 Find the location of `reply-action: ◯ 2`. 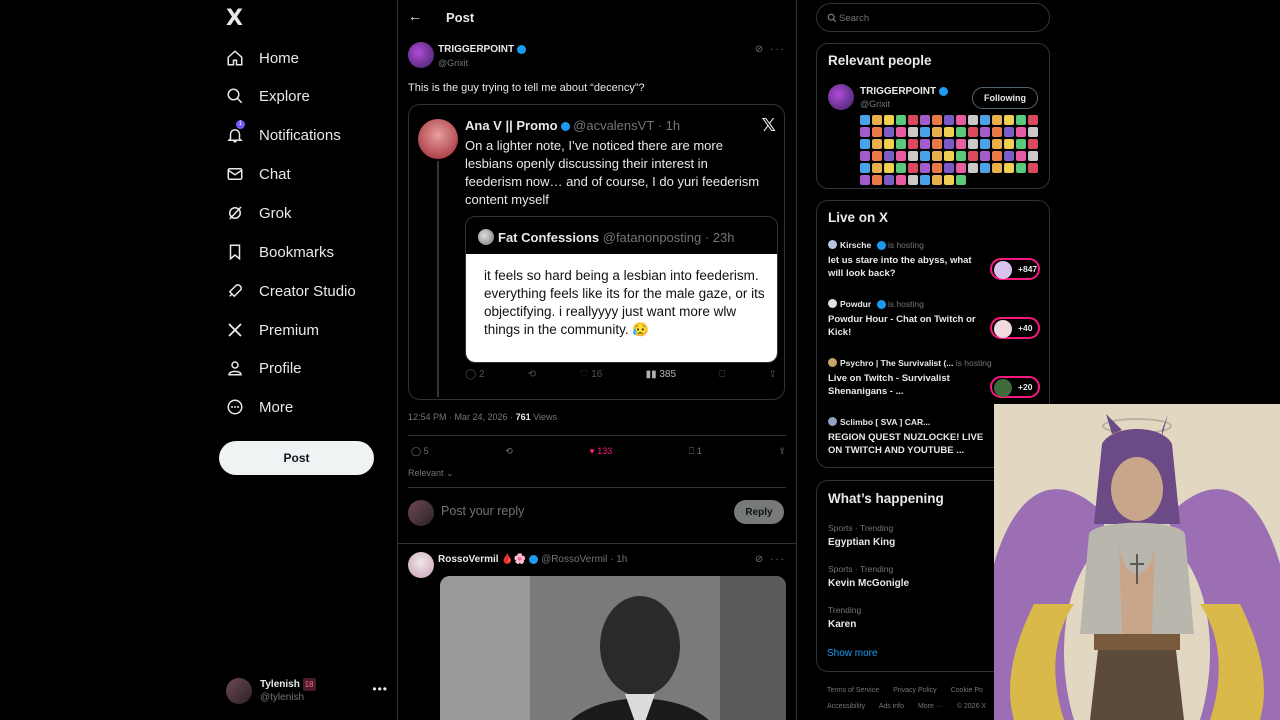

reply-action: ◯ 2 is located at coordinates (475, 374).